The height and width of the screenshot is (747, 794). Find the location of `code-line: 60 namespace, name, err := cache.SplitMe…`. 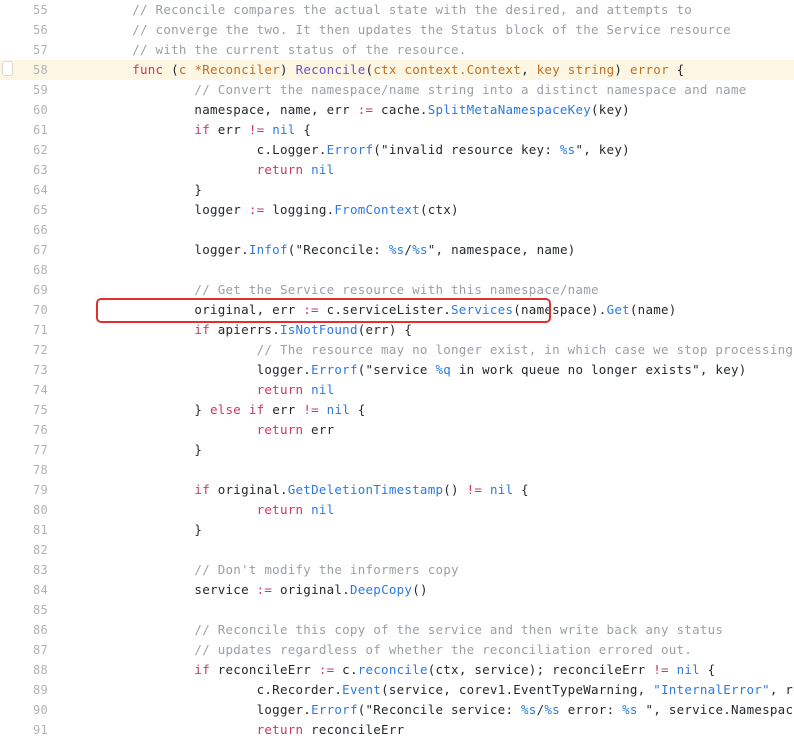

code-line: 60 namespace, name, err := cache.SplitMe… is located at coordinates (397, 110).